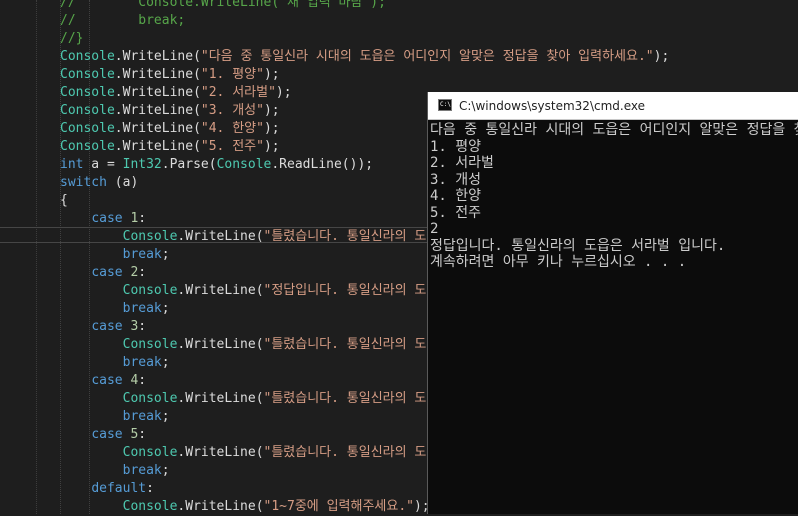 The width and height of the screenshot is (798, 516). I want to click on code-token: {, so click(64, 200).